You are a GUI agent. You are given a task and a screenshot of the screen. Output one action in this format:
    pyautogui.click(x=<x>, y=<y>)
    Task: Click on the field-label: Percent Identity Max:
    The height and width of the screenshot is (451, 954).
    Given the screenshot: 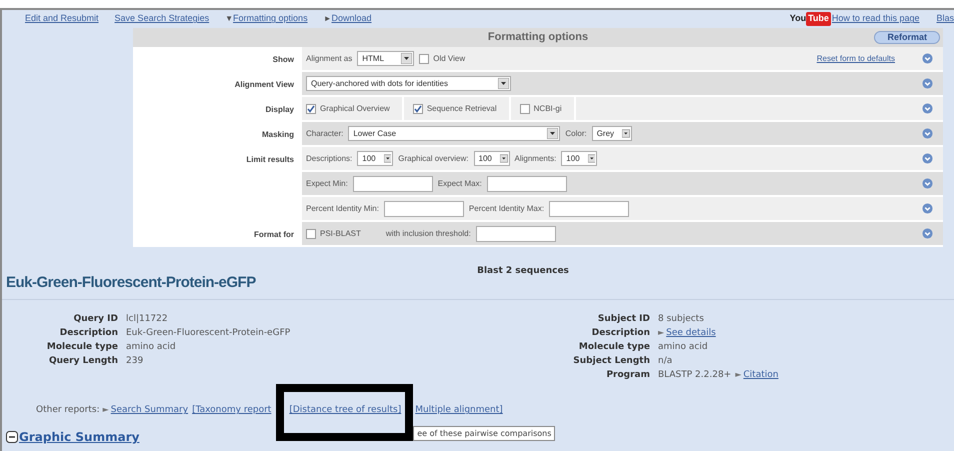 What is the action you would take?
    pyautogui.click(x=506, y=208)
    